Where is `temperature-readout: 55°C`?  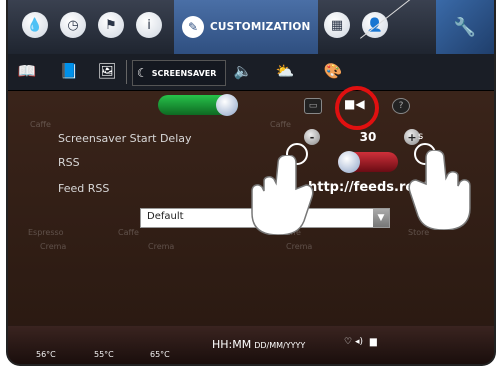 temperature-readout: 55°C is located at coordinates (104, 354).